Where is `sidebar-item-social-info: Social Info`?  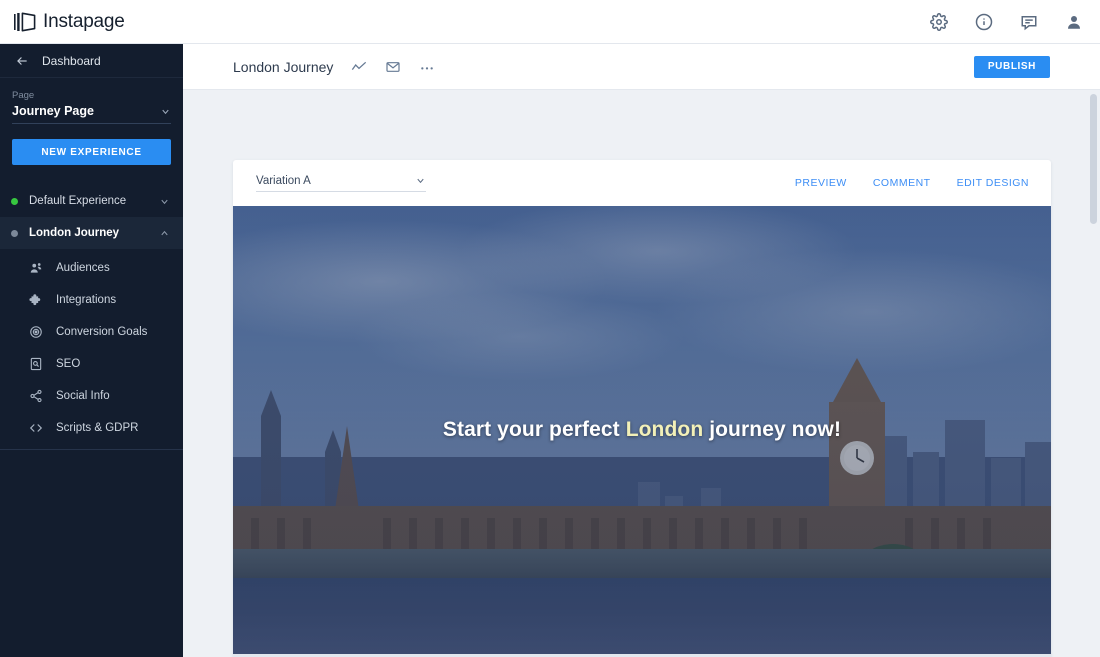
sidebar-item-social-info: Social Info is located at coordinates (91, 396).